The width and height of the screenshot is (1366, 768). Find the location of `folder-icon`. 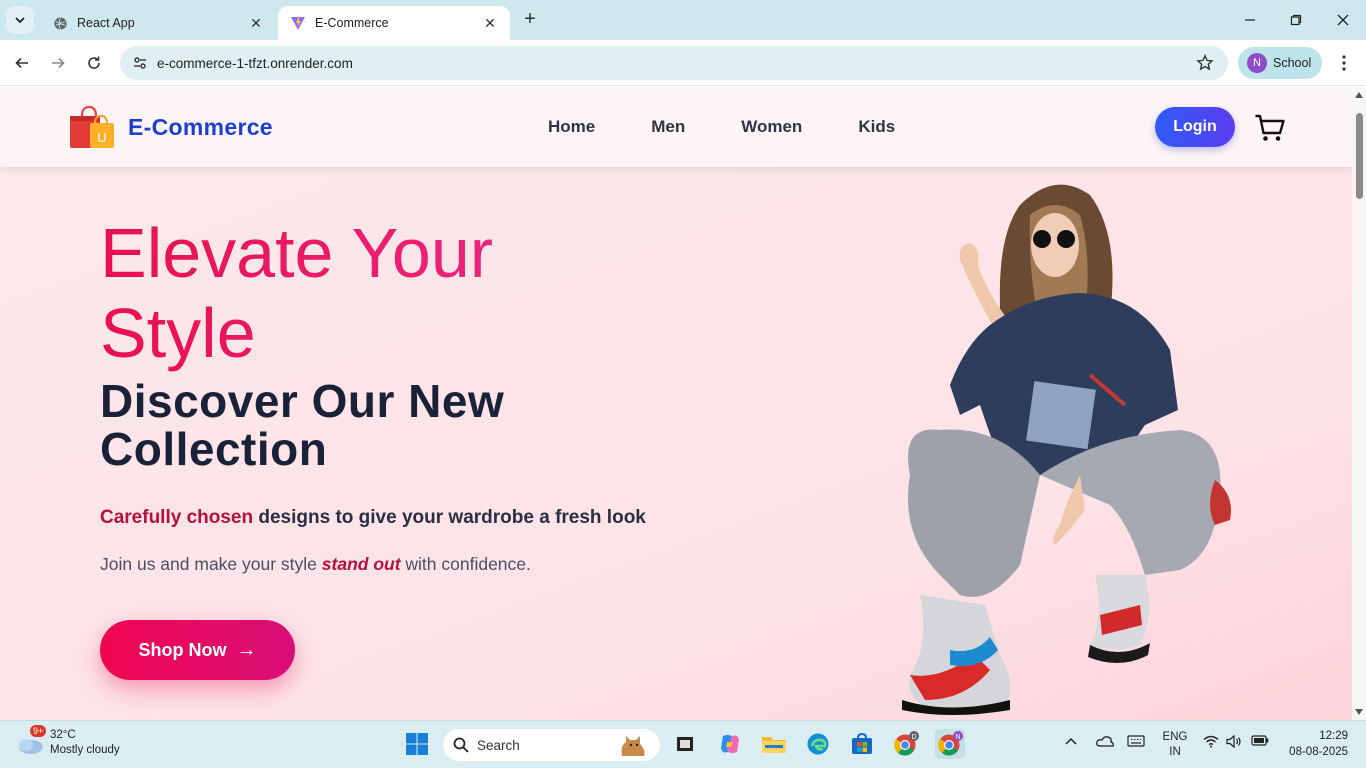

folder-icon is located at coordinates (774, 745).